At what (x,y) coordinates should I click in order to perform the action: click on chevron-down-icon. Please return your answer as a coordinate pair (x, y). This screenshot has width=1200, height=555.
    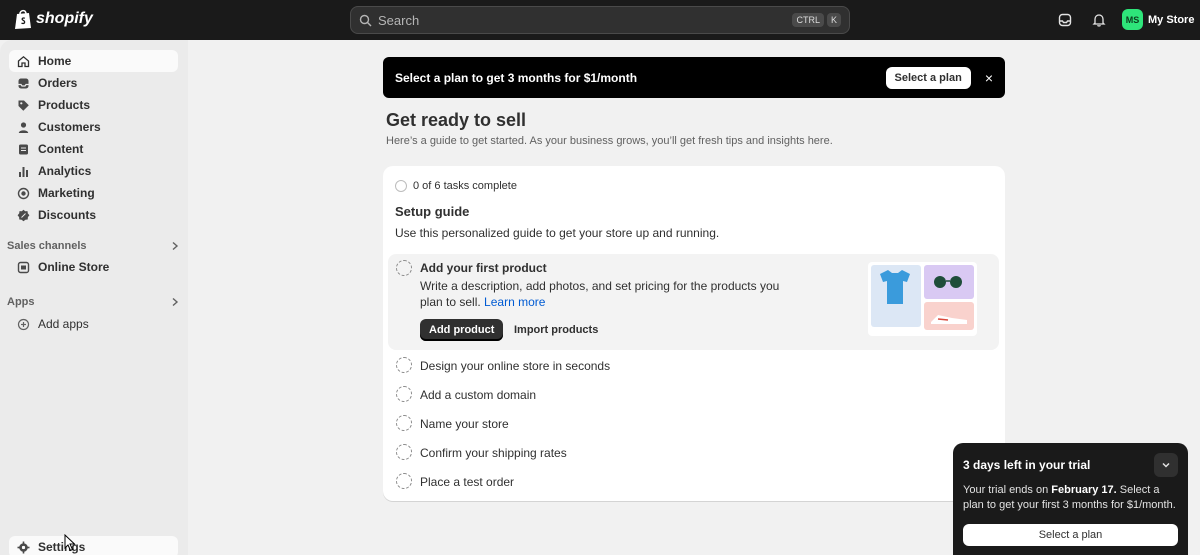
    Looking at the image, I should click on (1166, 465).